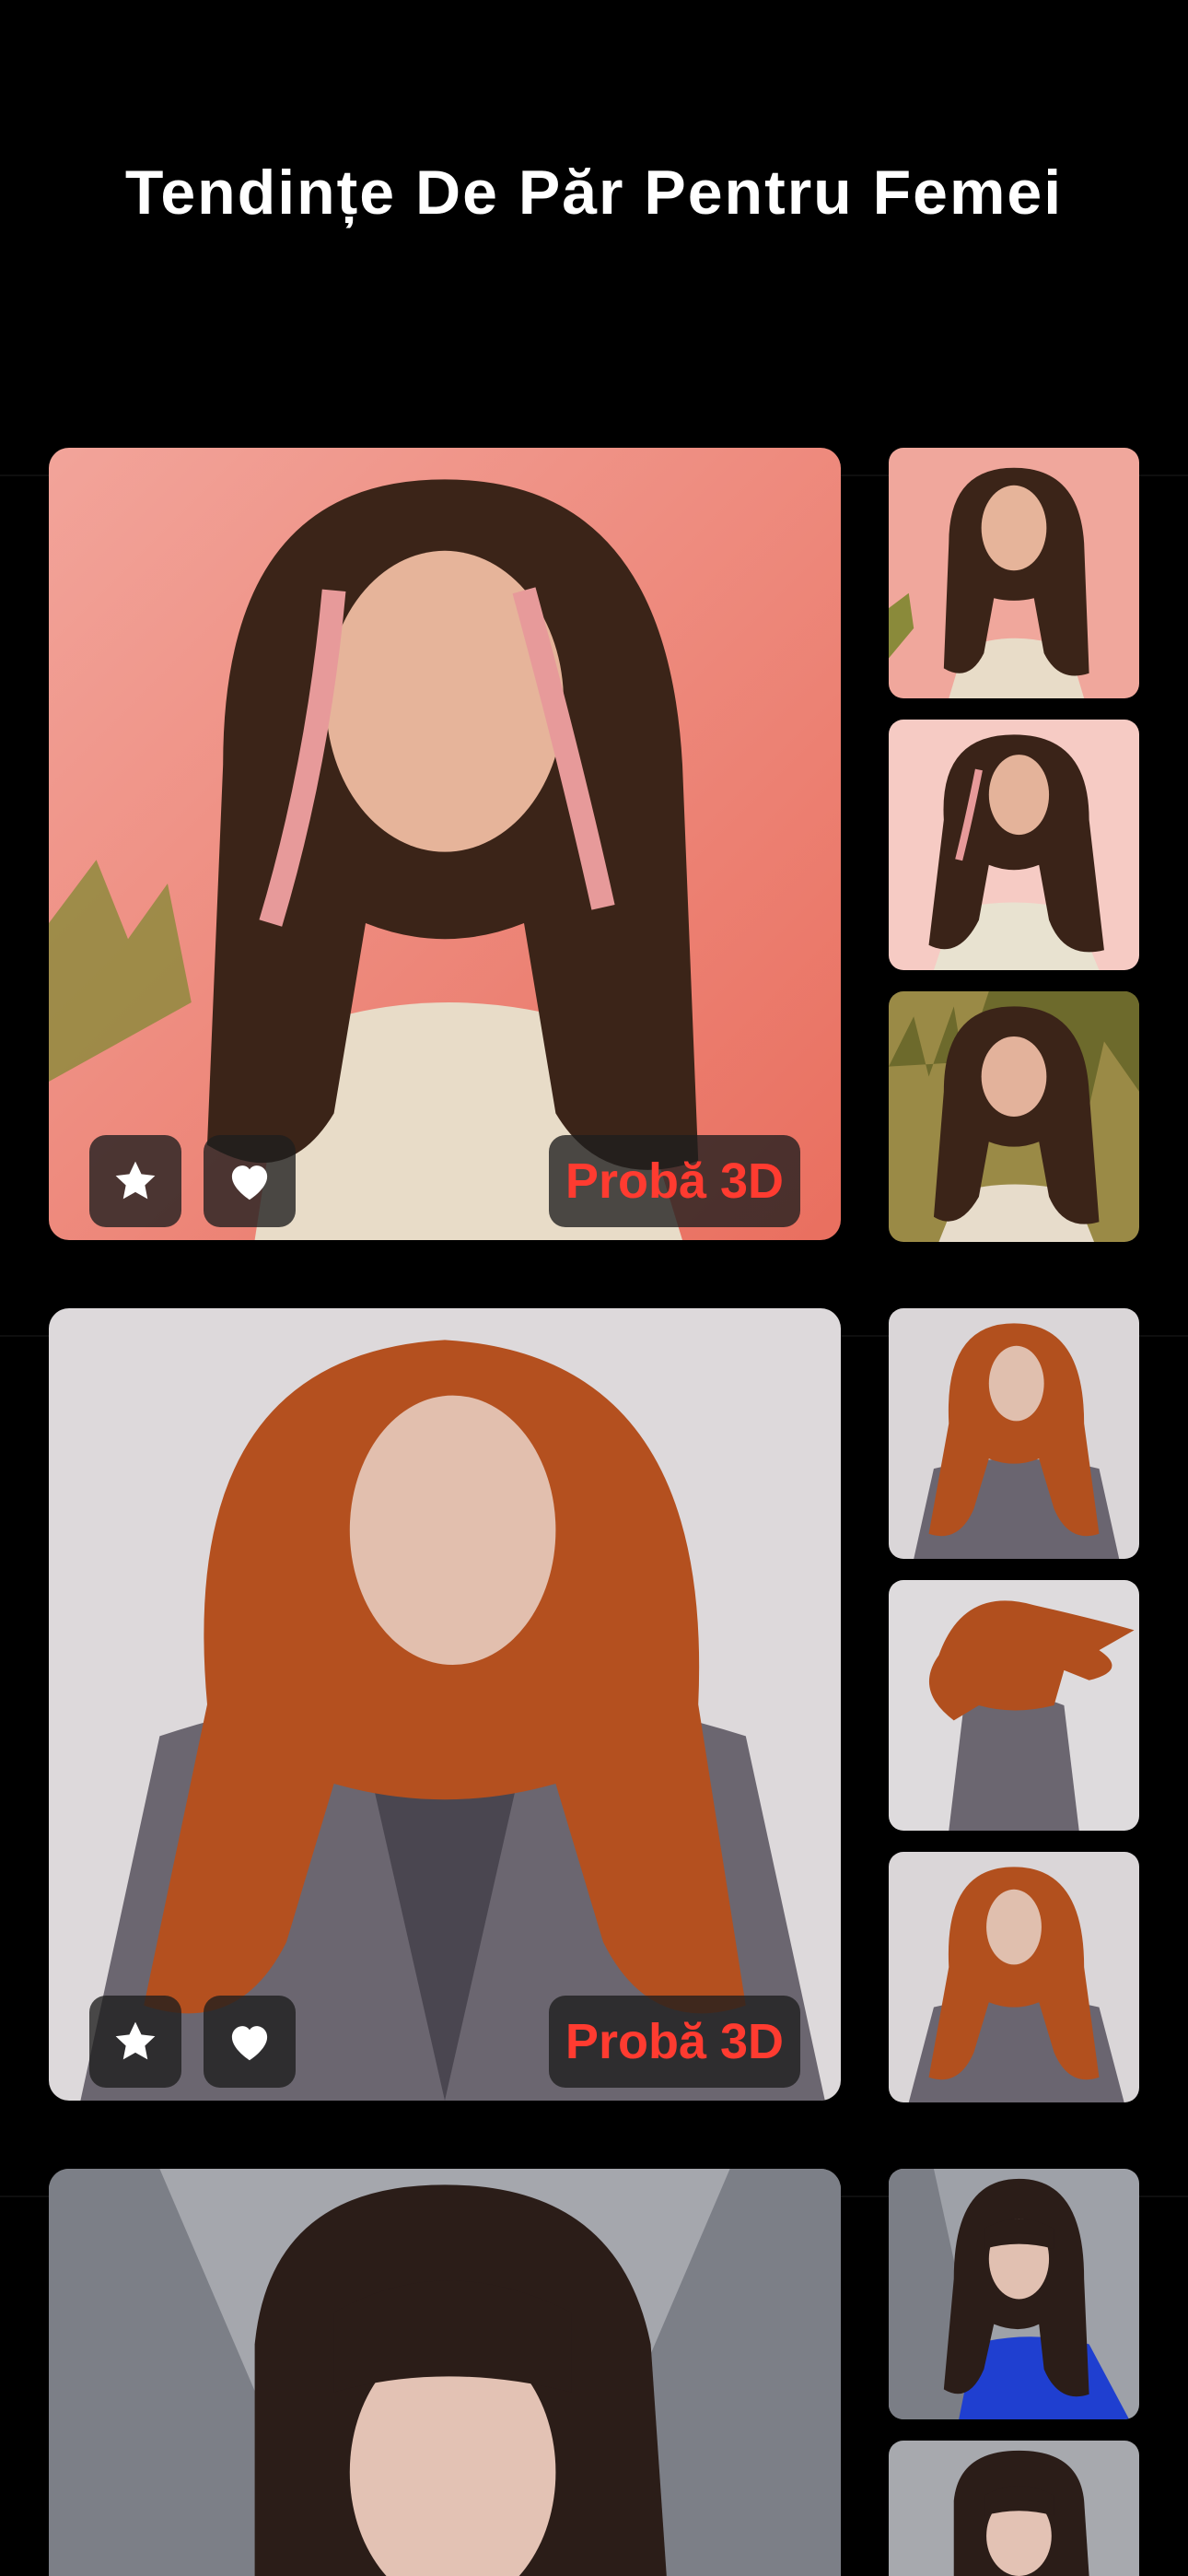  I want to click on page-title: Tendințe De Păr Pentru Femei, so click(594, 193).